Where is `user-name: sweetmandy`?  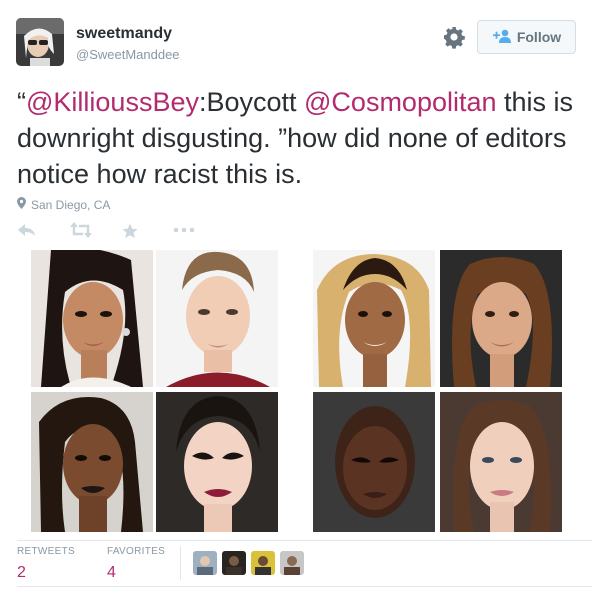 user-name: sweetmandy is located at coordinates (124, 34).